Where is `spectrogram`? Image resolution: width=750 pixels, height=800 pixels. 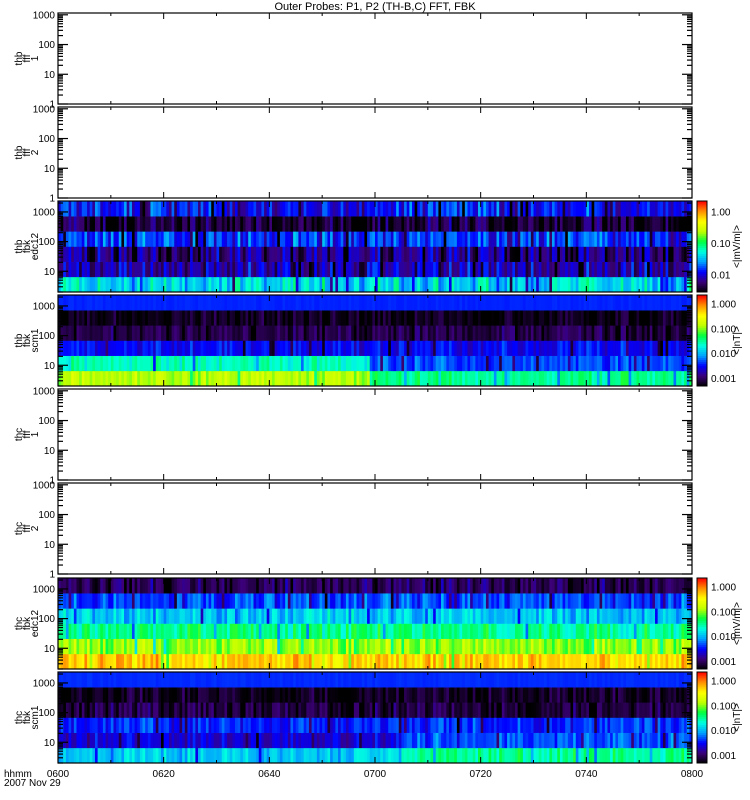
spectrogram is located at coordinates (375, 624).